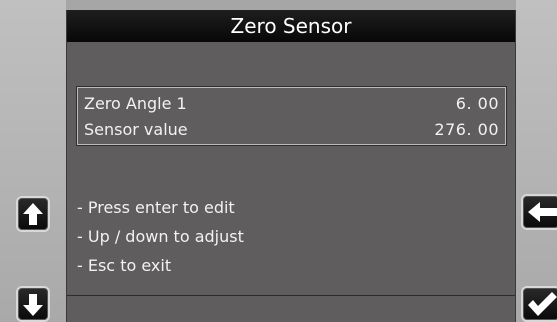 The height and width of the screenshot is (322, 557). I want to click on arrow-left-icon, so click(542, 212).